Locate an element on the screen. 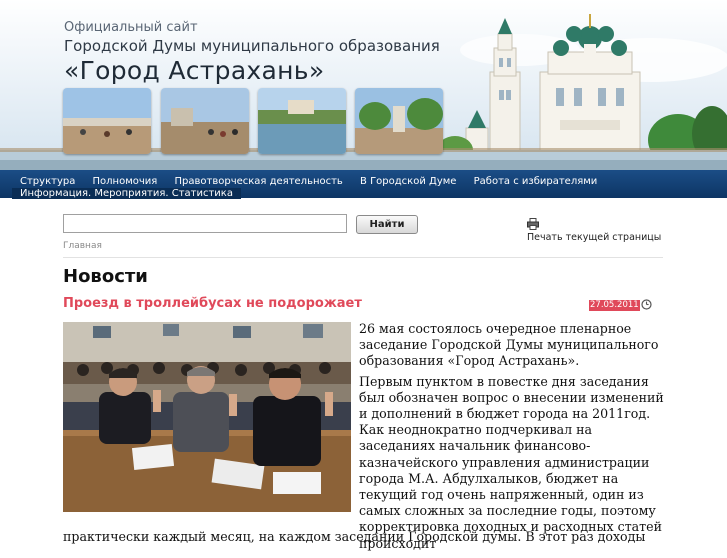 This screenshot has height=558, width=727. search-button: Найти is located at coordinates (387, 224).